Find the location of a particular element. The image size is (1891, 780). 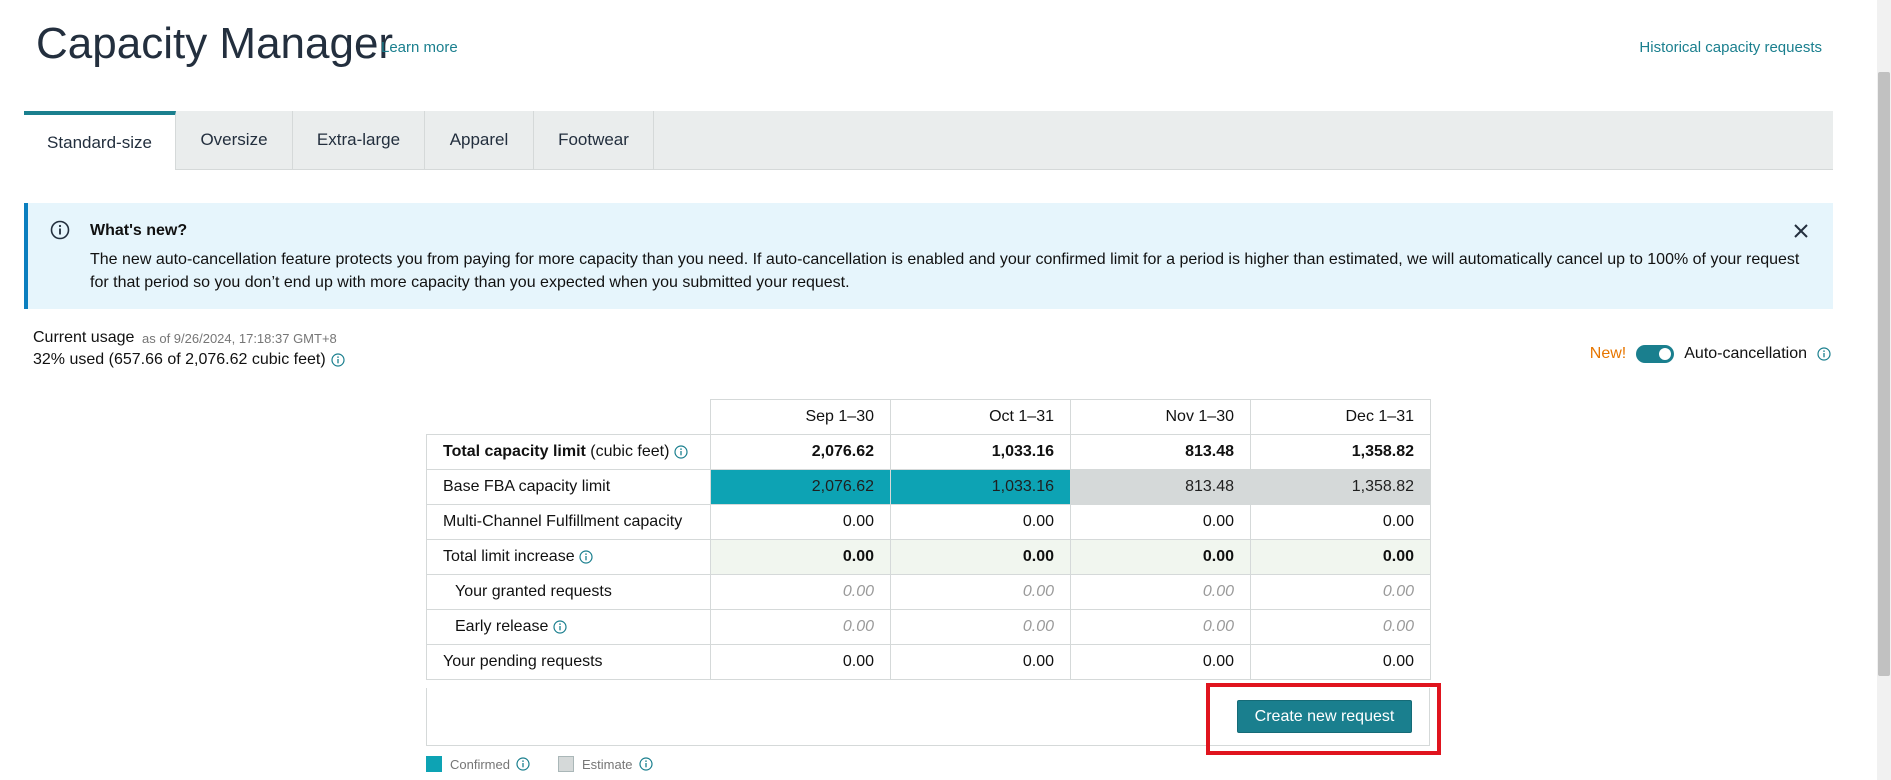

auto-cancellation-toggle is located at coordinates (1655, 354).